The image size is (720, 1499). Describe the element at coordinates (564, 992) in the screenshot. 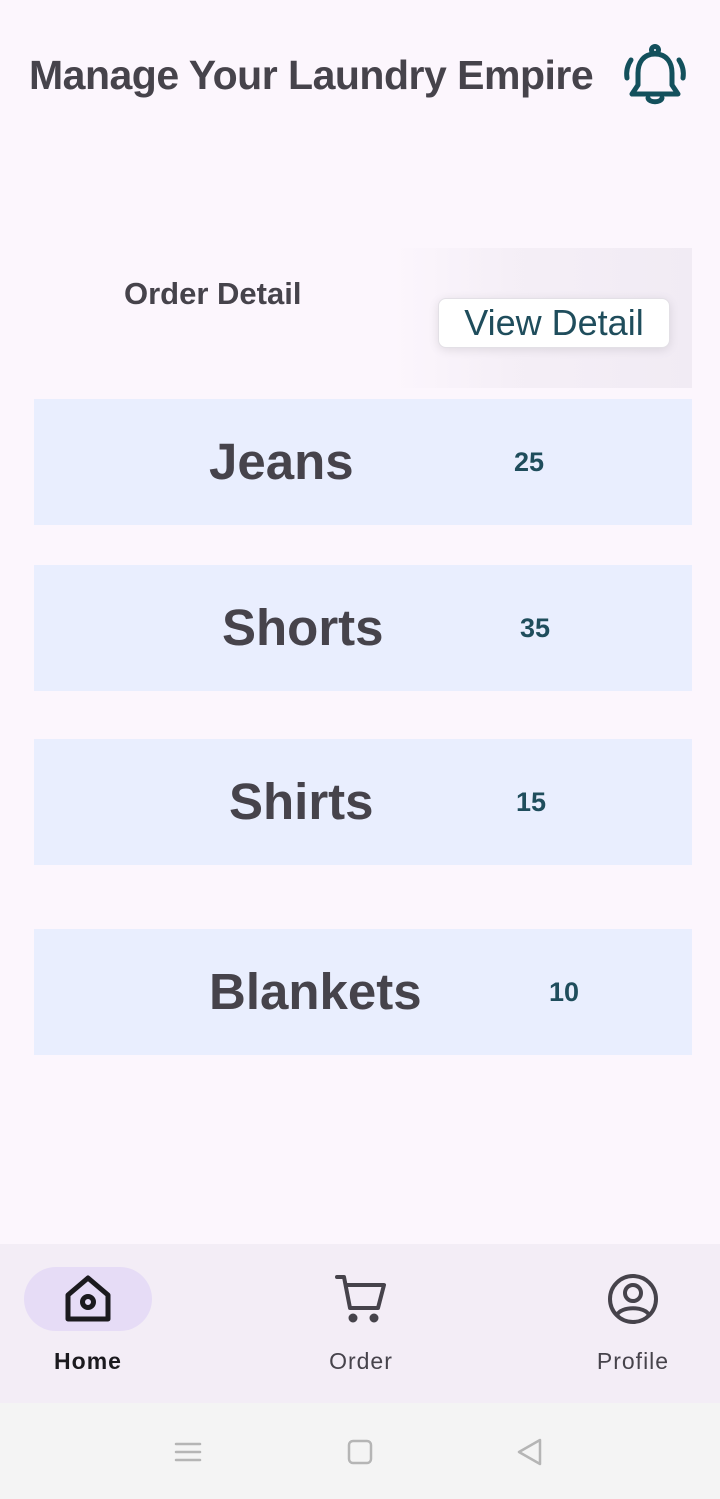

I see `item-count: 10` at that location.